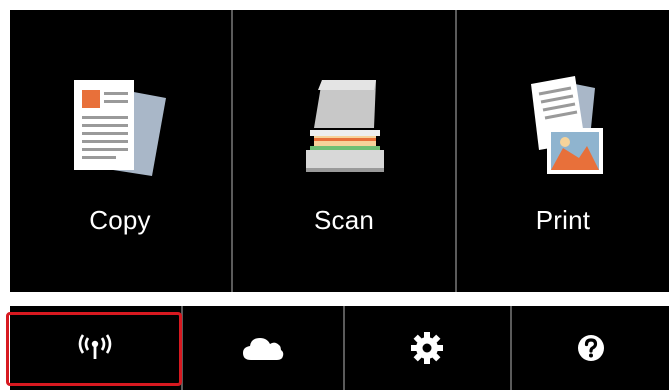 The height and width of the screenshot is (392, 671). I want to click on scan-label: Scan, so click(344, 220).